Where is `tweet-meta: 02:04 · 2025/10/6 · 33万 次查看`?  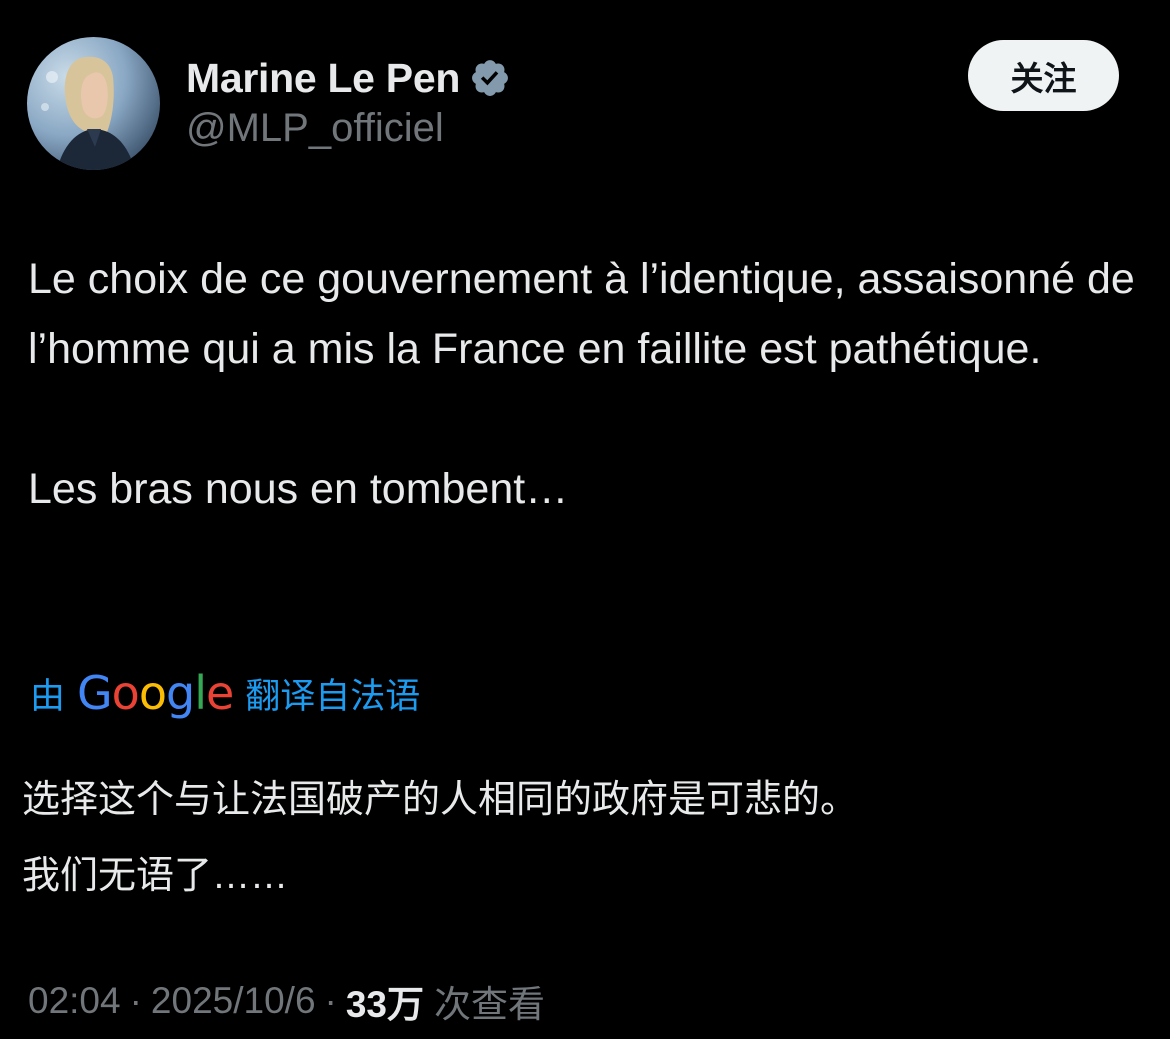
tweet-meta: 02:04 · 2025/10/6 · 33万 次查看 is located at coordinates (286, 1001).